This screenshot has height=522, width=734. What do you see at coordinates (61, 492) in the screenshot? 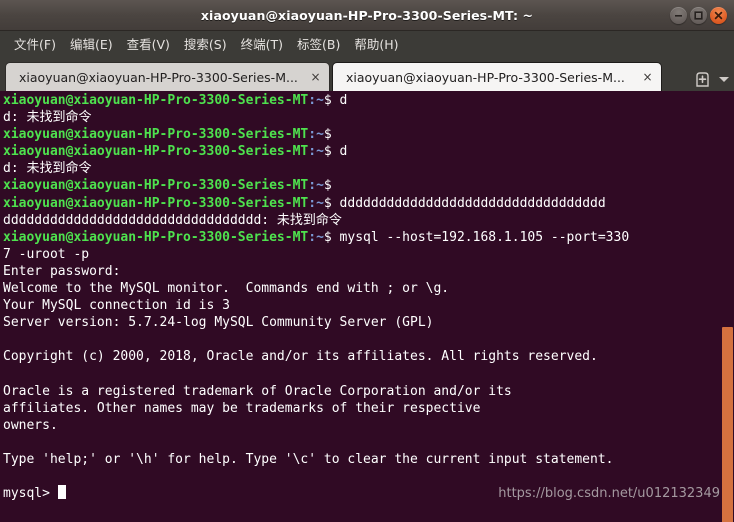
I see `text-cursor` at bounding box center [61, 492].